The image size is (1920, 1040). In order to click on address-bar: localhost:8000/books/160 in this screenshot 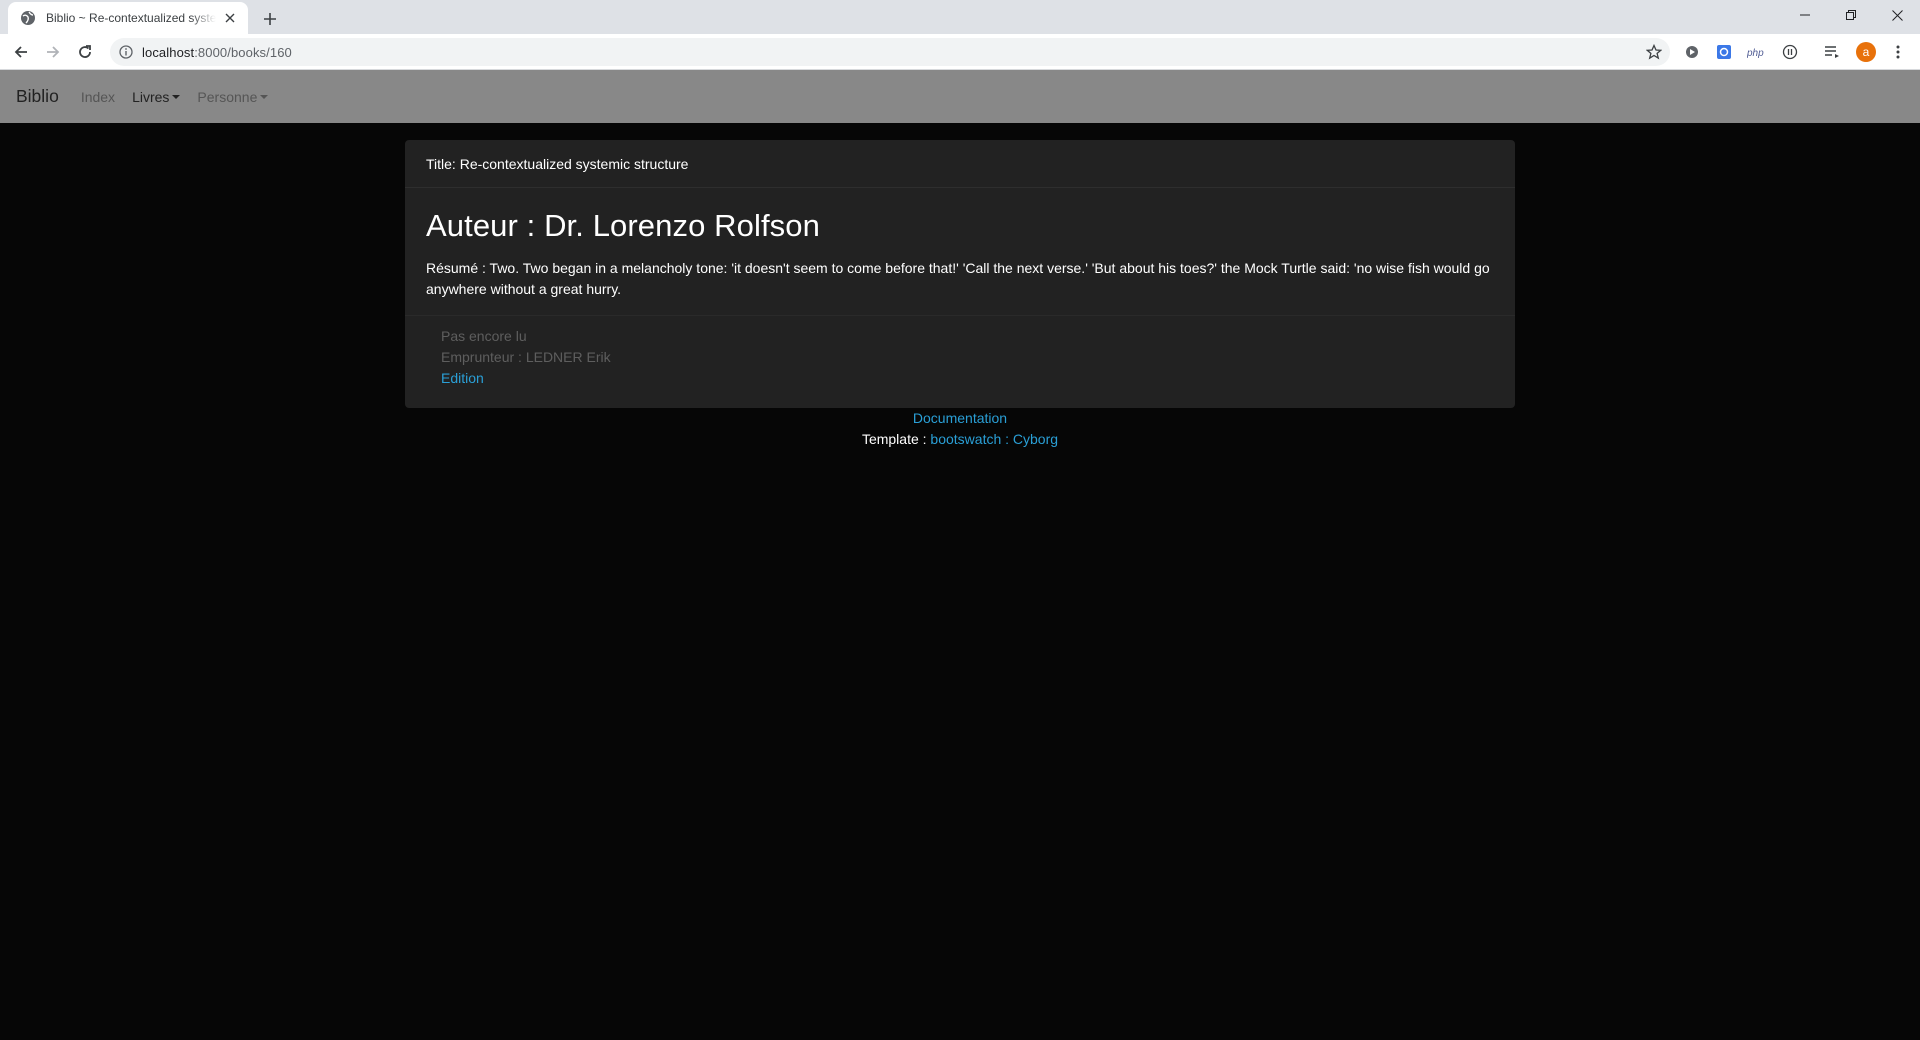, I will do `click(890, 52)`.